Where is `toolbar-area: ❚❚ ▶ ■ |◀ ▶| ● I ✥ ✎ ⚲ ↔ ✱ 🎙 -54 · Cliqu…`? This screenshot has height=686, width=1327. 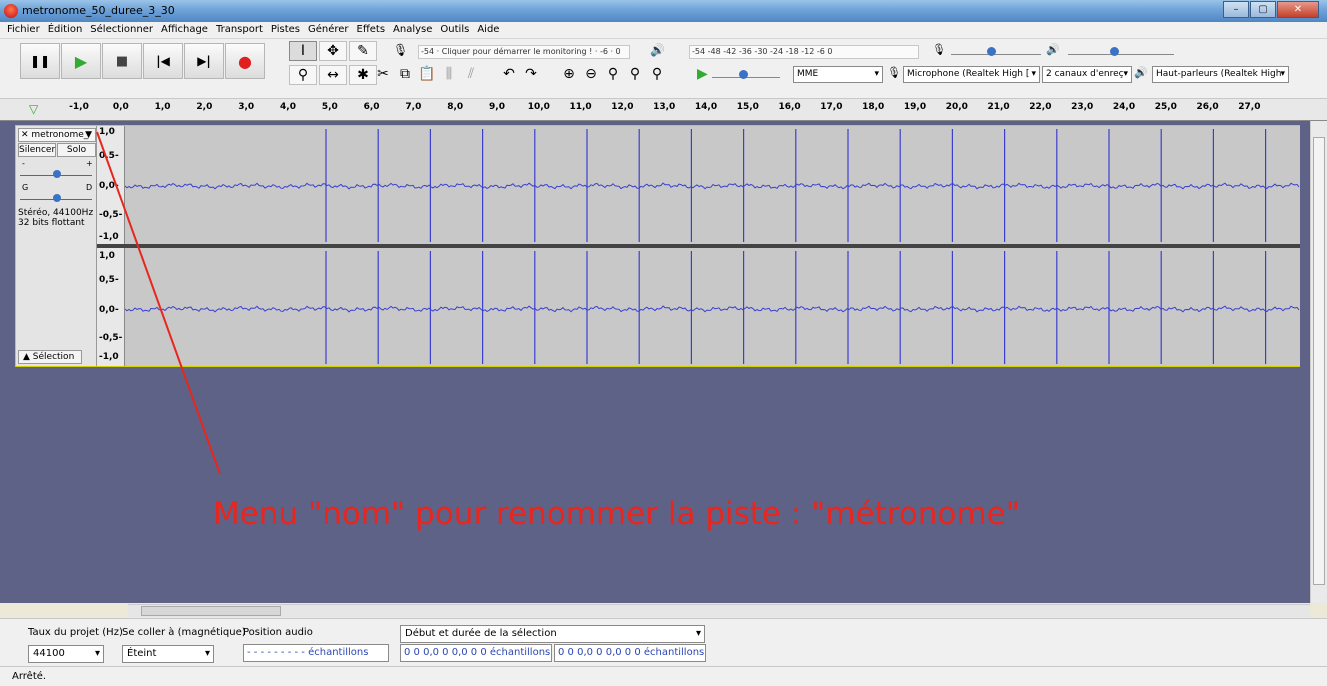 toolbar-area: ❚❚ ▶ ■ |◀ ▶| ● I ✥ ✎ ⚲ ↔ ✱ 🎙 -54 · Cliqu… is located at coordinates (663, 69).